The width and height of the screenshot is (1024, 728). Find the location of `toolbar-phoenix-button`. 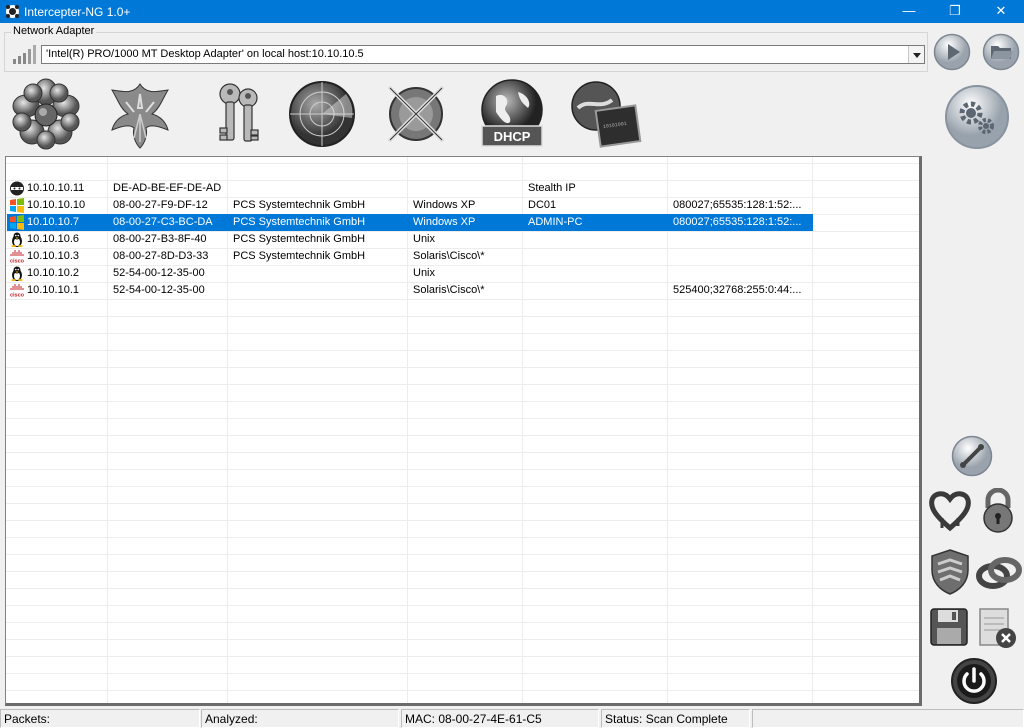

toolbar-phoenix-button is located at coordinates (140, 114).